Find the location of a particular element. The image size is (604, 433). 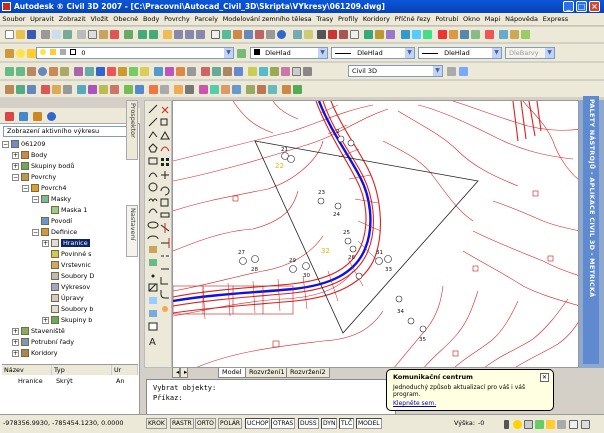

pan-icon is located at coordinates (167, 34).